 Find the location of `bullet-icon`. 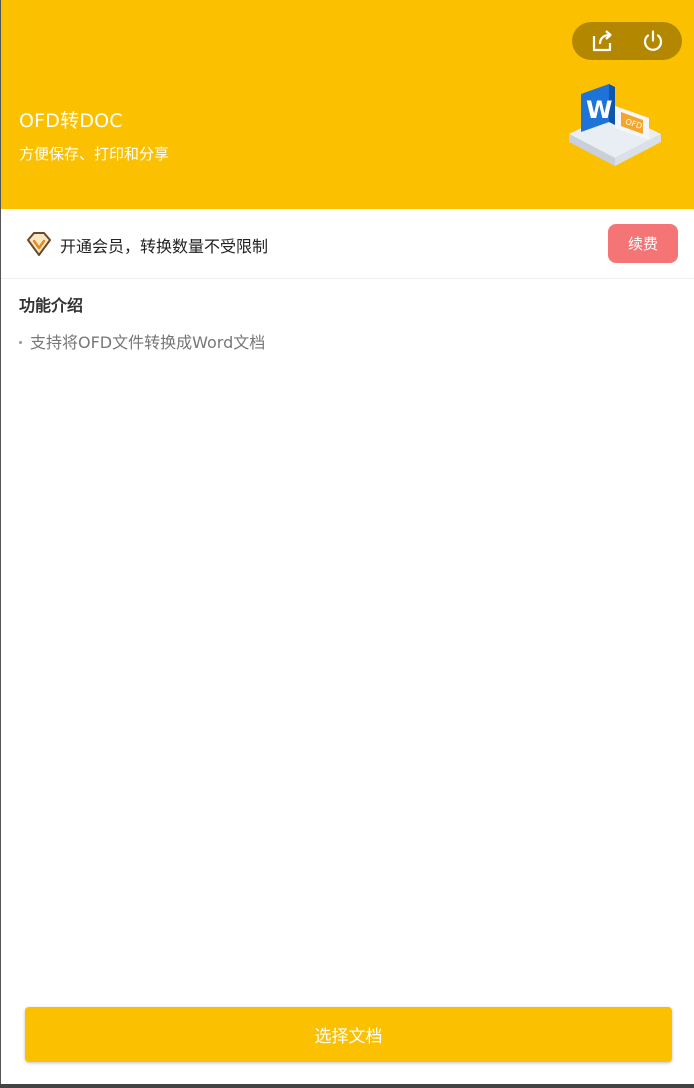

bullet-icon is located at coordinates (20, 342).